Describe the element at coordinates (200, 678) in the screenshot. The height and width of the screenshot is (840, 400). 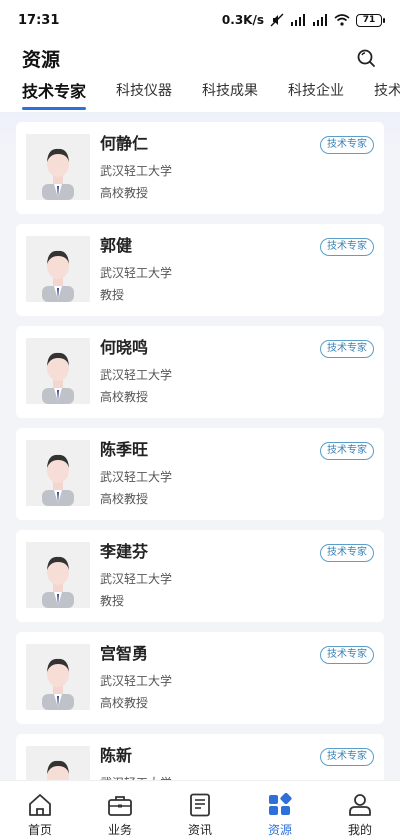
I see `expert-card: 宫智勇 武汉轻工大学 高校教授 技术专家` at that location.